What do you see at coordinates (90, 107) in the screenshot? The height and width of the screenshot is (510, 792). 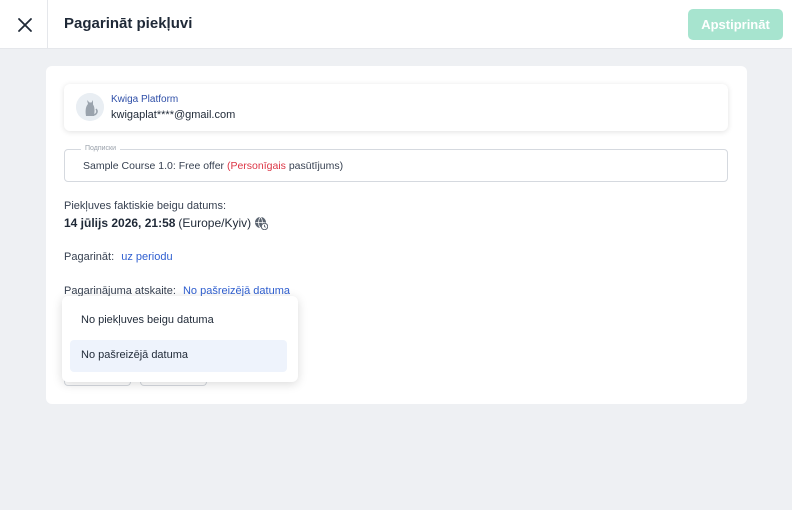 I see `cat-avatar` at bounding box center [90, 107].